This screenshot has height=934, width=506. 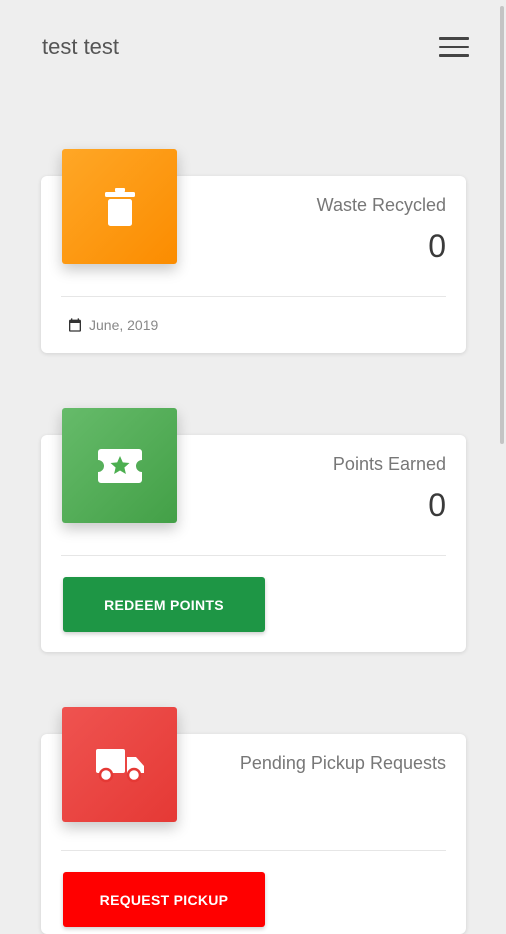 I want to click on ticket-icon-tile, so click(x=119, y=465).